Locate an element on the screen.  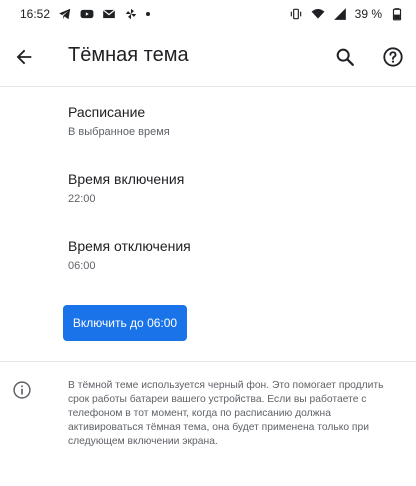
back-button is located at coordinates (24, 57).